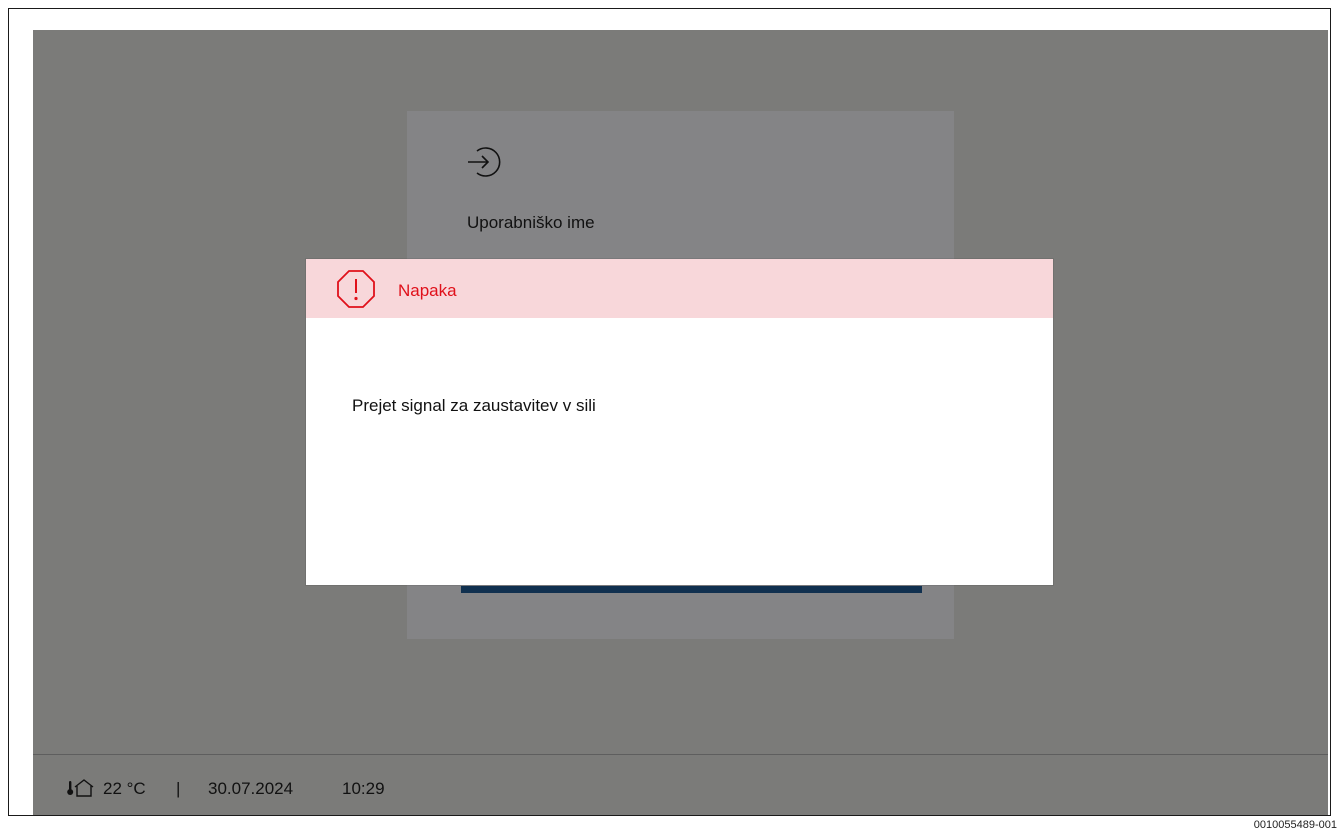  I want to click on error-dialog-title: Napaka, so click(427, 290).